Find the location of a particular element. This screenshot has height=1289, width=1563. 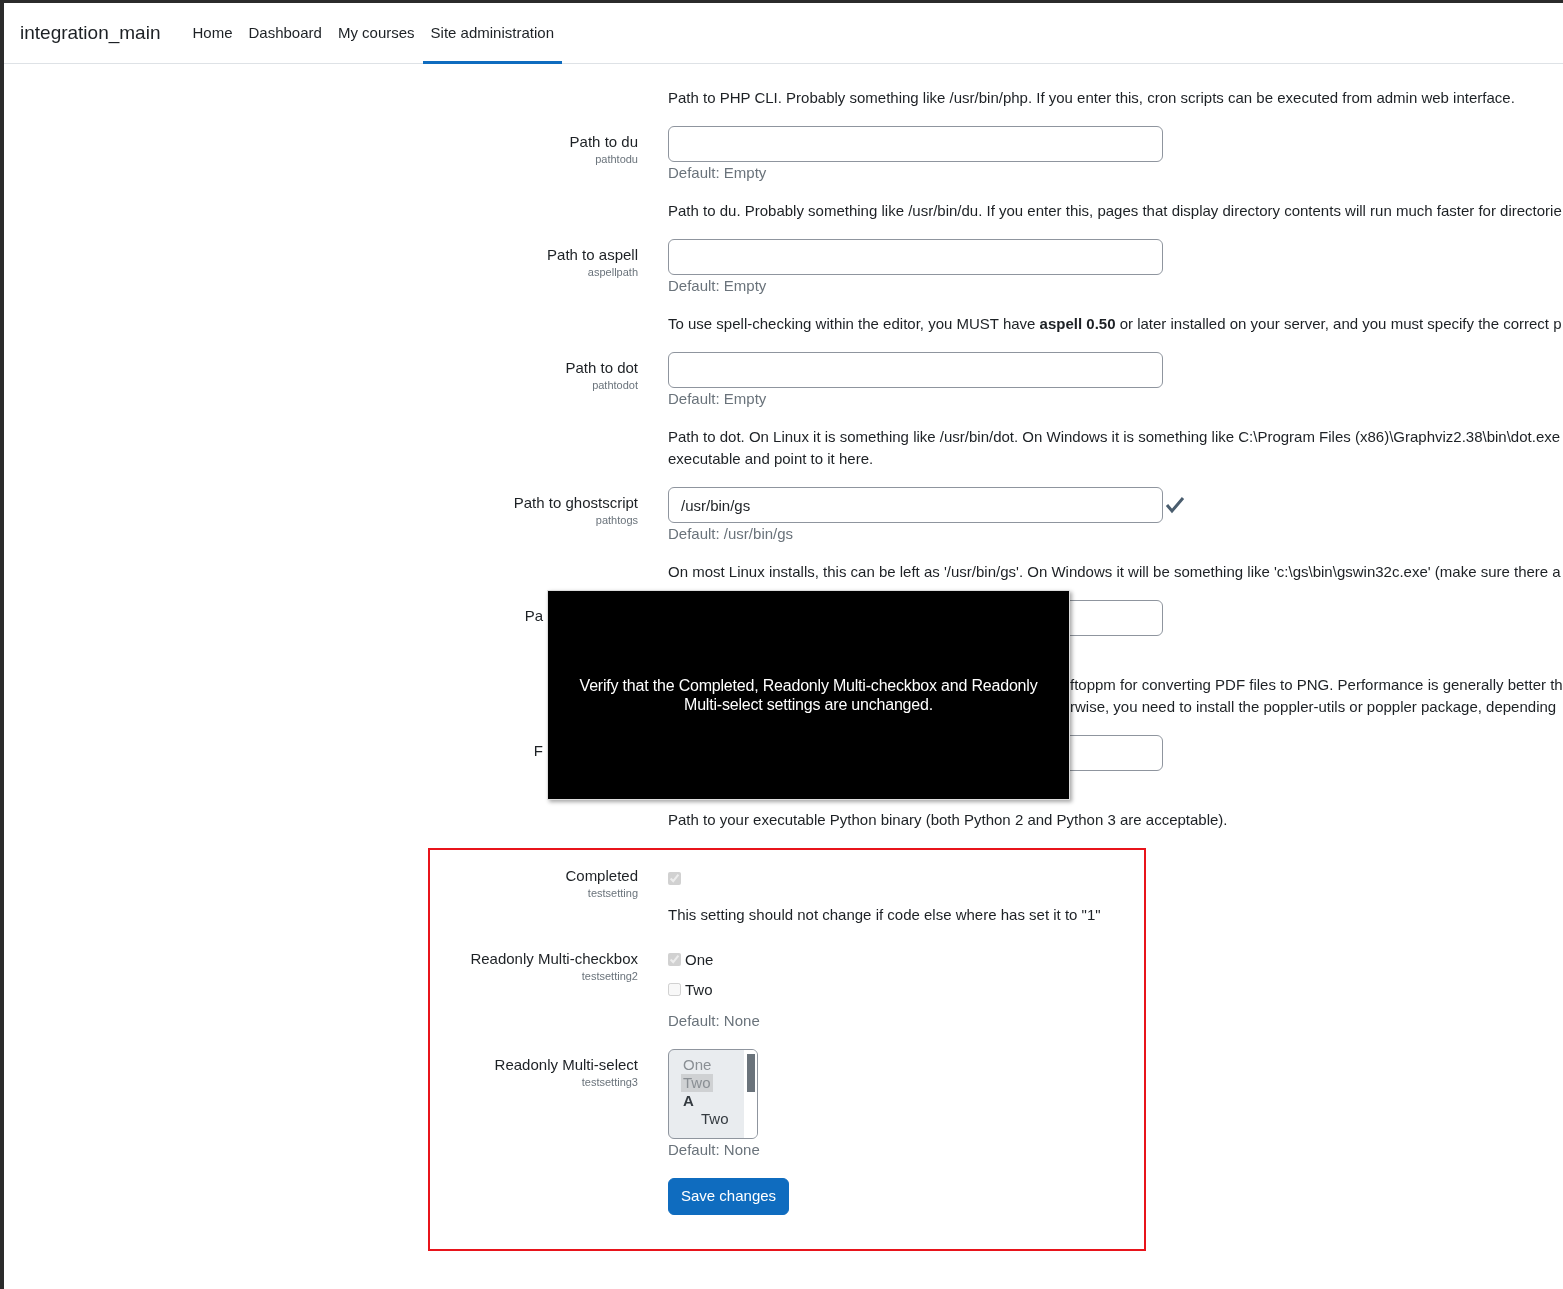

scrollbar is located at coordinates (750, 1094).